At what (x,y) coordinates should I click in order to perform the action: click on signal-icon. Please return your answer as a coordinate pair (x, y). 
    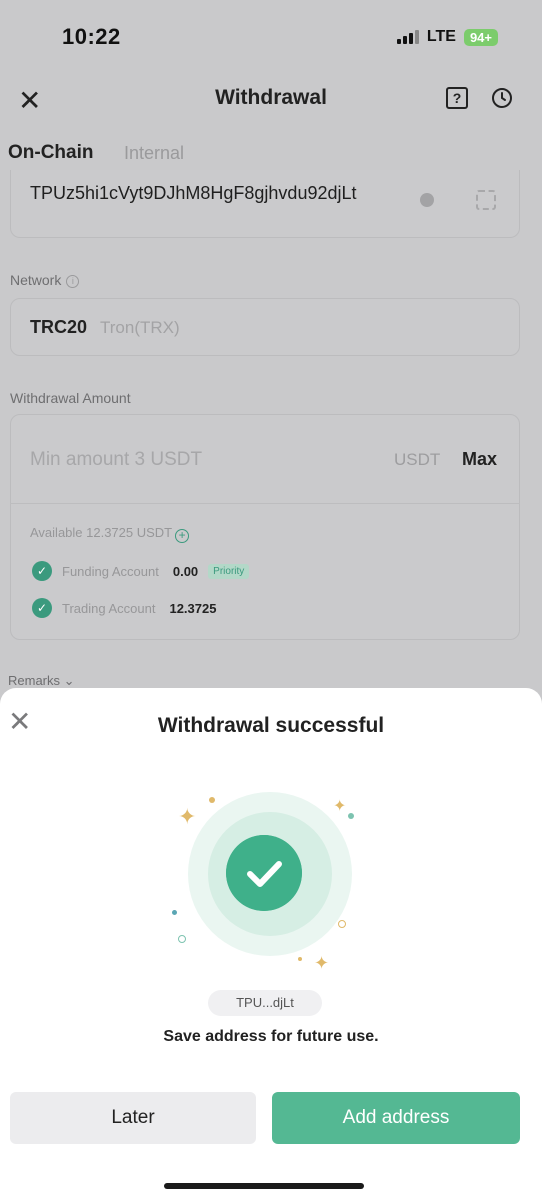
    Looking at the image, I should click on (407, 37).